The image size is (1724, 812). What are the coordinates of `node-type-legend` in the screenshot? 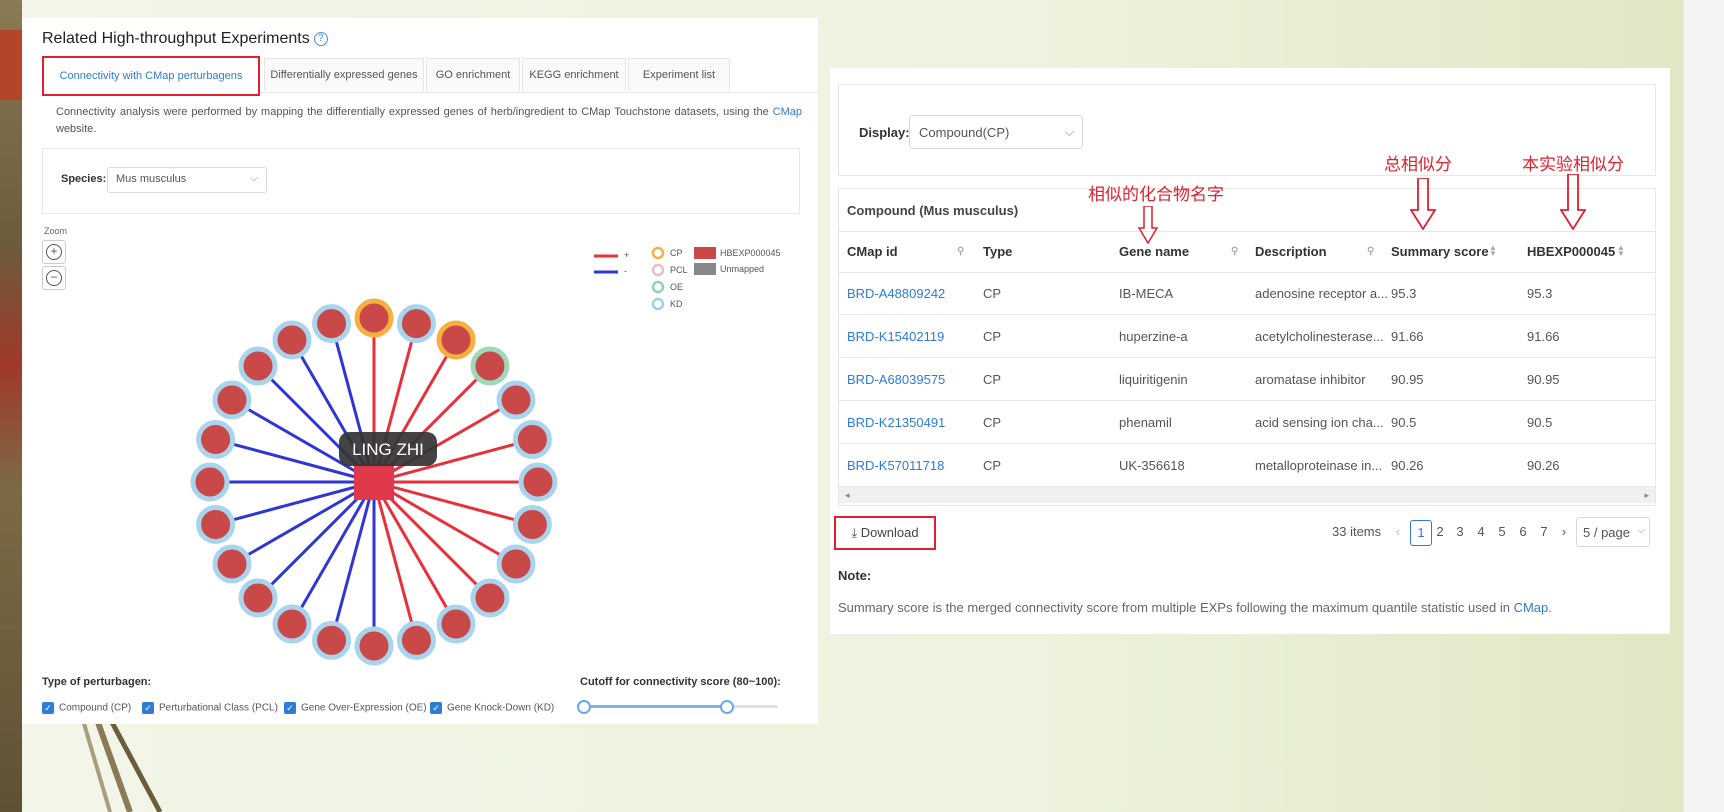 It's located at (658, 278).